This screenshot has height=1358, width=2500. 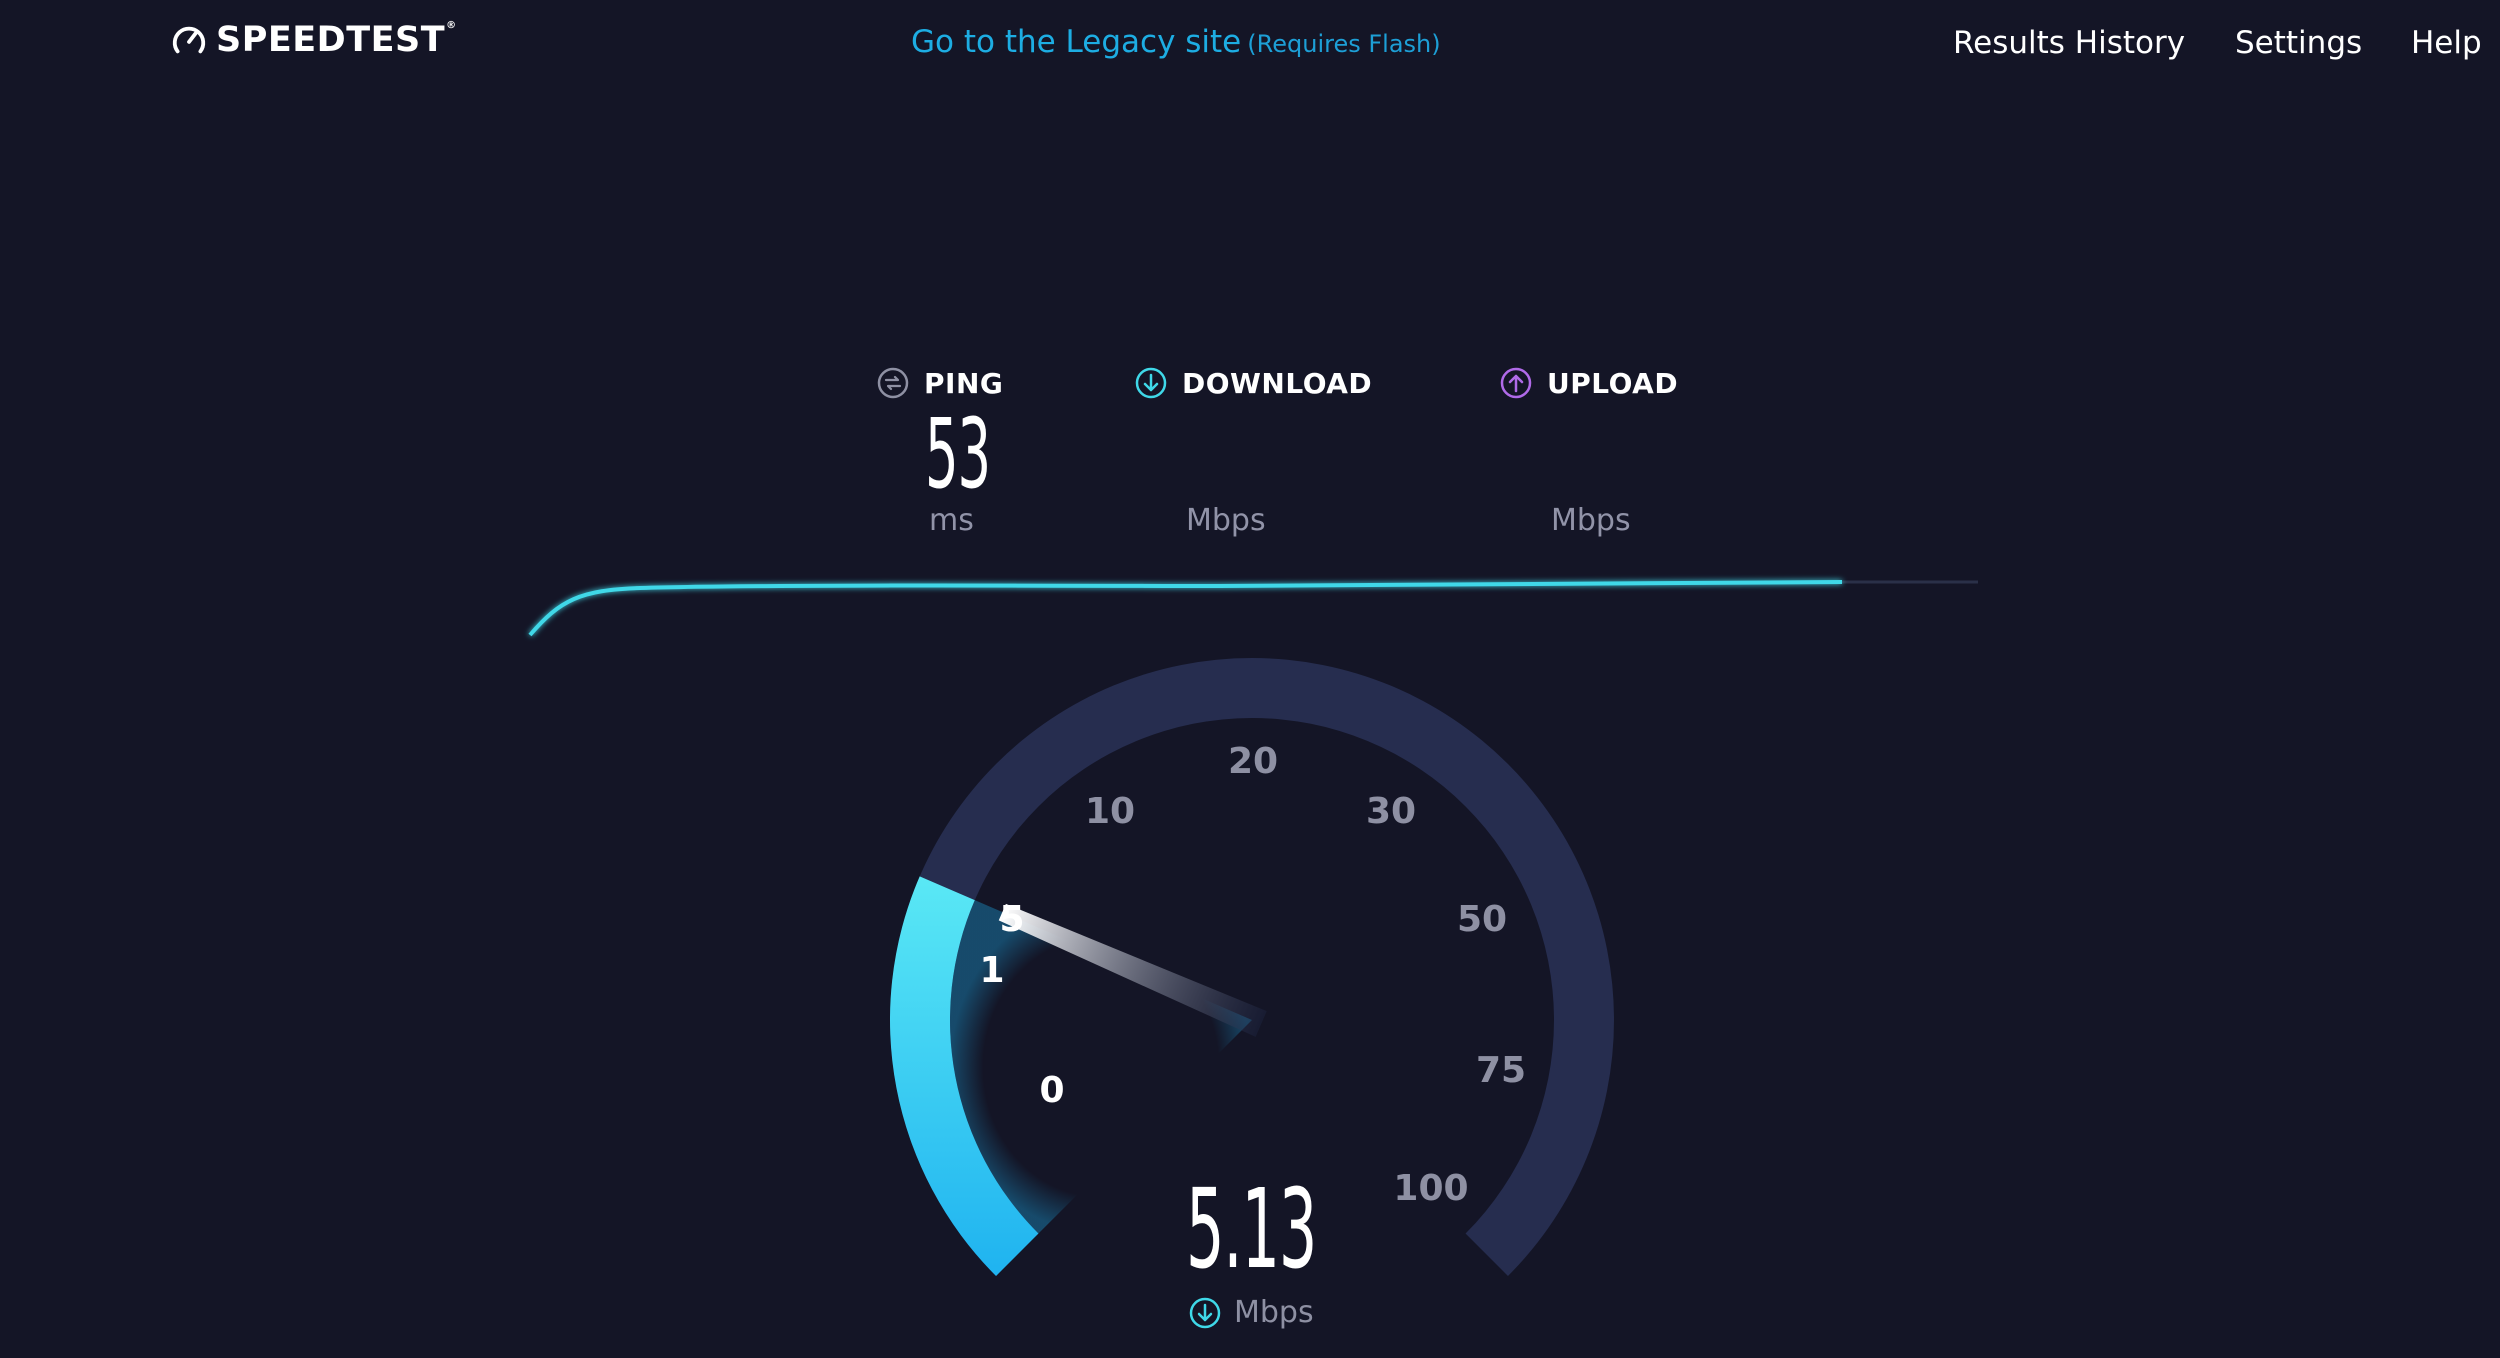 I want to click on current-speed-unit-label: Mbps, so click(x=1274, y=1312).